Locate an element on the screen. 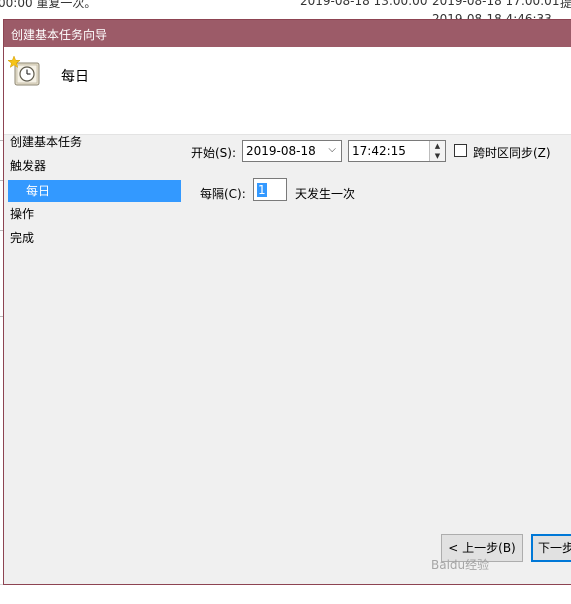 Image resolution: width=571 pixels, height=604 pixels. chevron-down-icon: ⌵ is located at coordinates (332, 149).